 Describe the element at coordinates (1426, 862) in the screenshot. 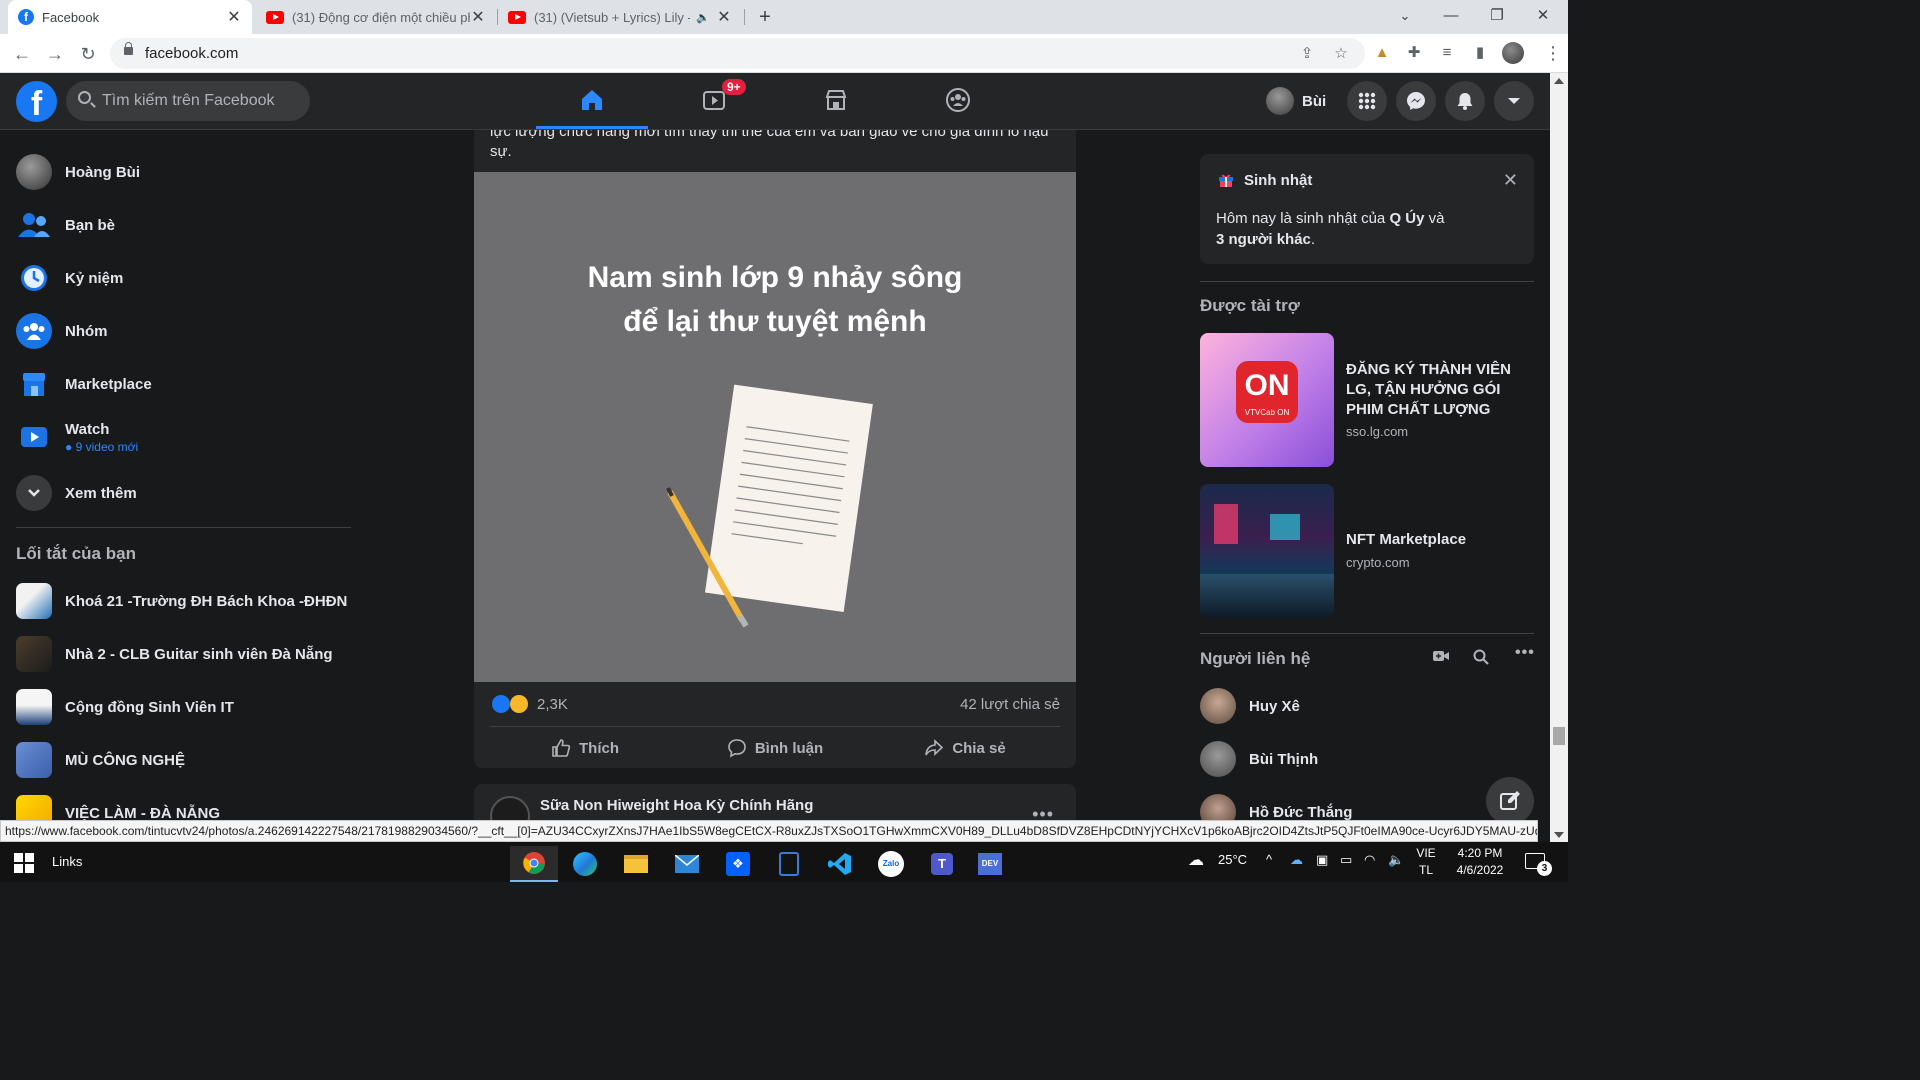

I see `input-language: VIE TL` at that location.